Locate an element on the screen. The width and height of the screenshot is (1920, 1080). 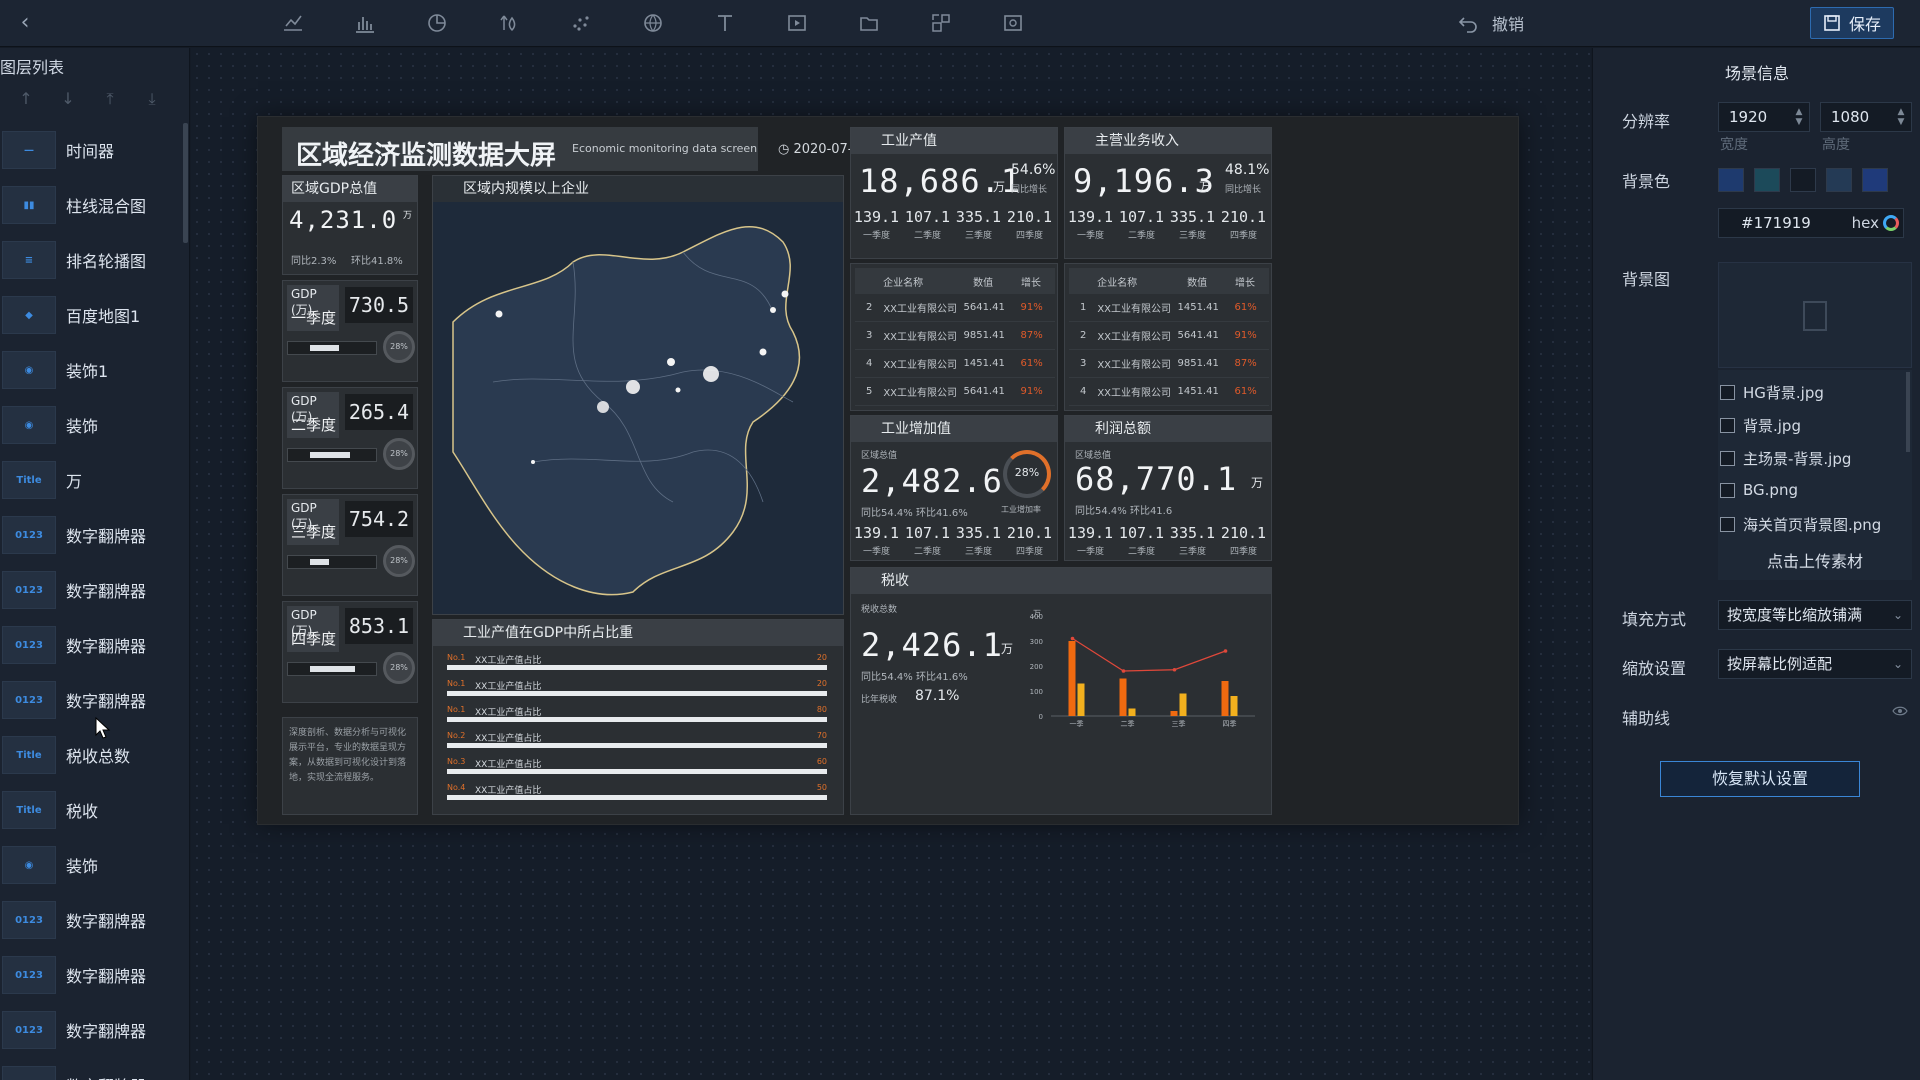
layer-scrollbar is located at coordinates (185, 183).